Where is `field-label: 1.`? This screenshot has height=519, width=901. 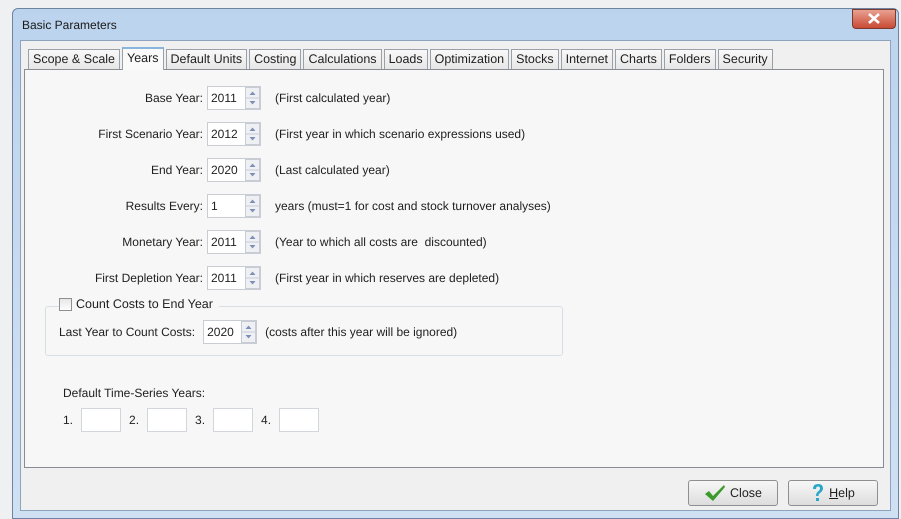
field-label: 1. is located at coordinates (68, 420).